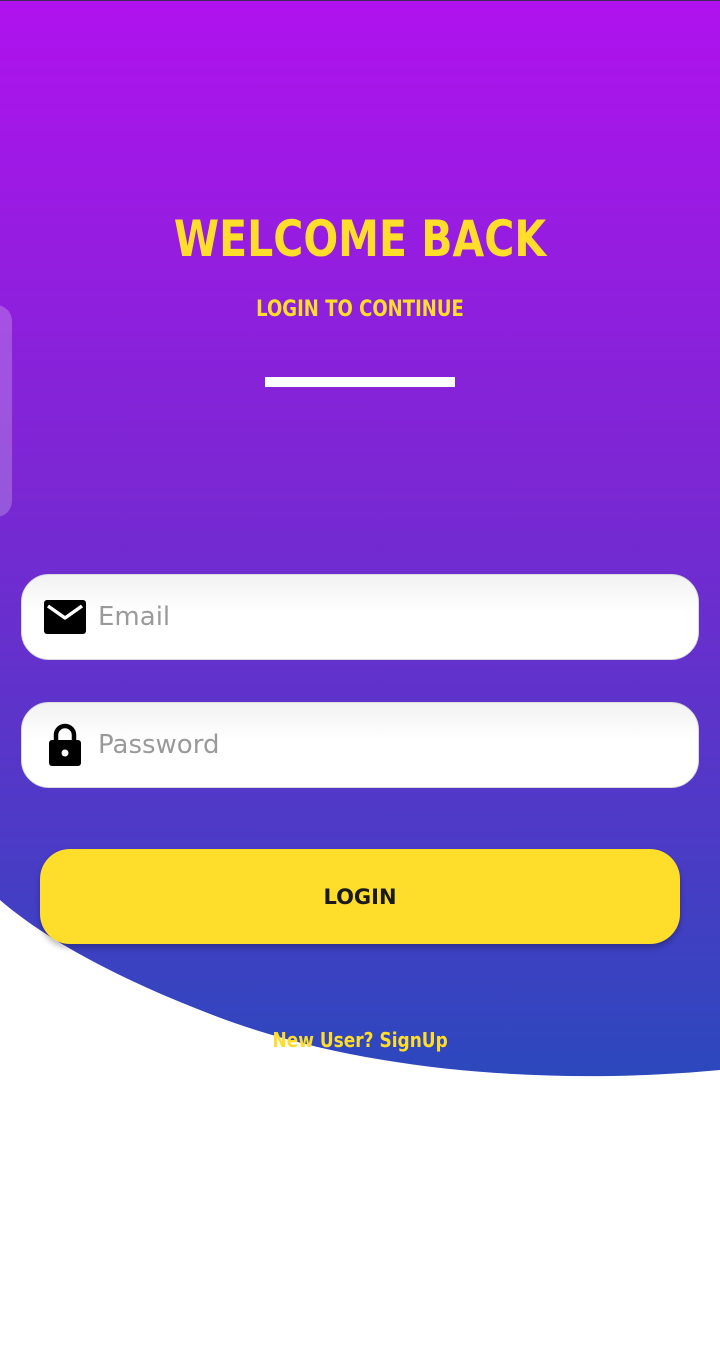  What do you see at coordinates (360, 309) in the screenshot?
I see `page-subtitle: LOGIN TO CONTINUE` at bounding box center [360, 309].